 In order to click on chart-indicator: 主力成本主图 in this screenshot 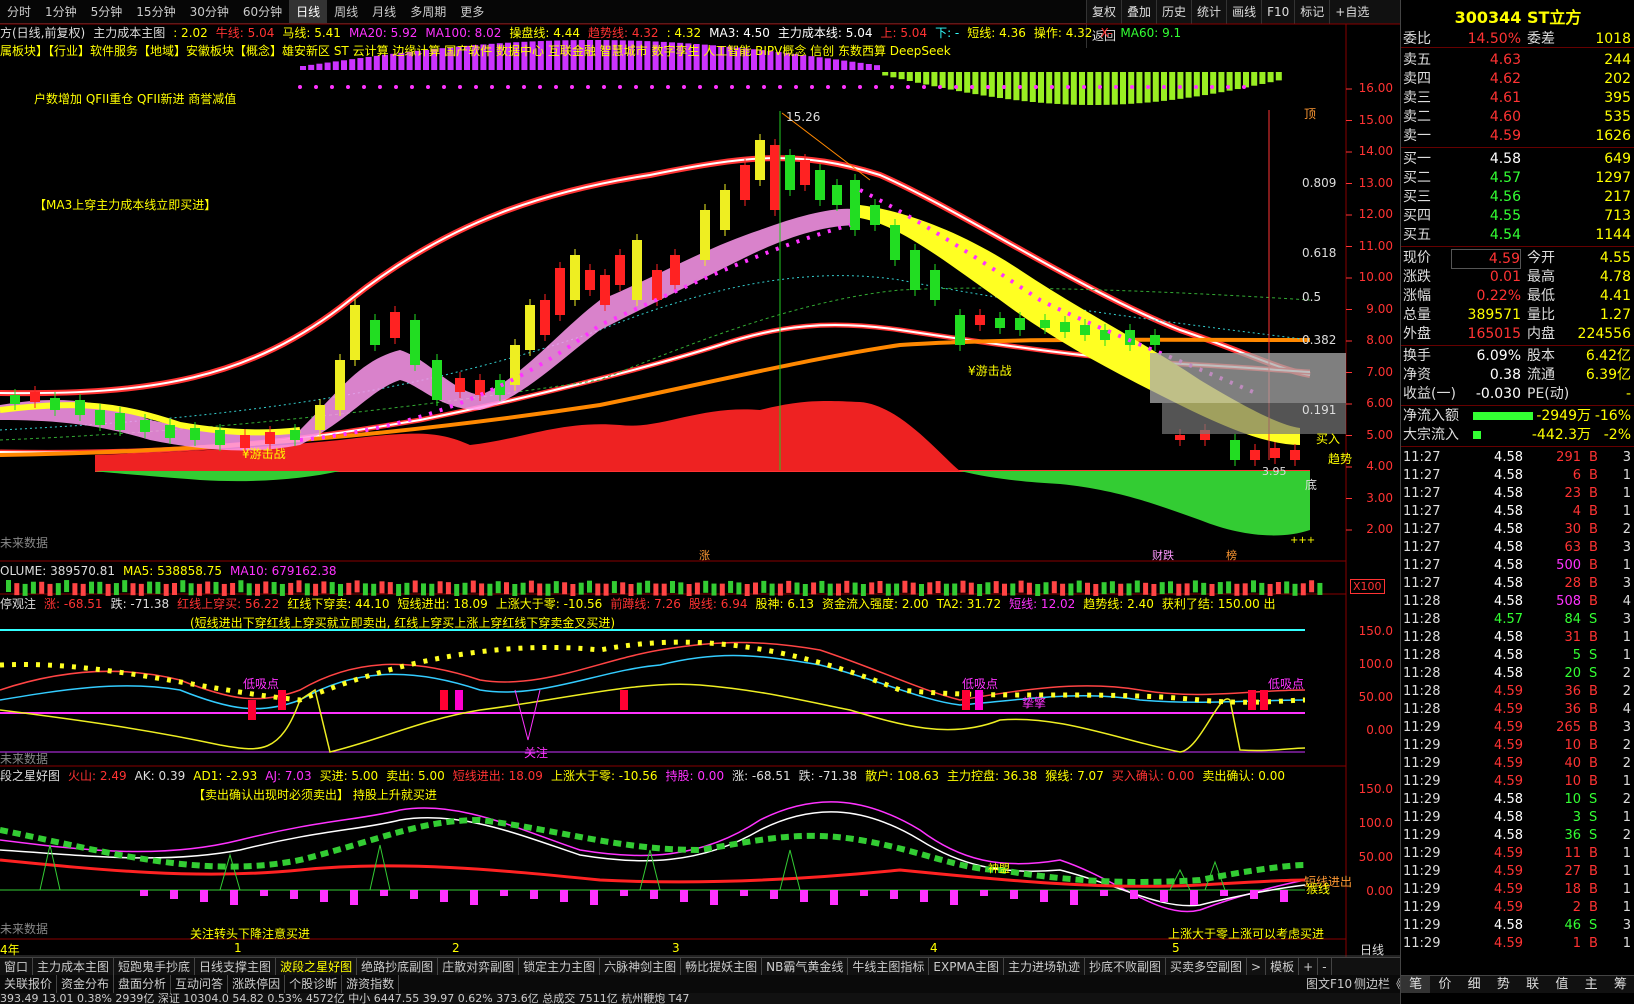, I will do `click(129, 33)`.